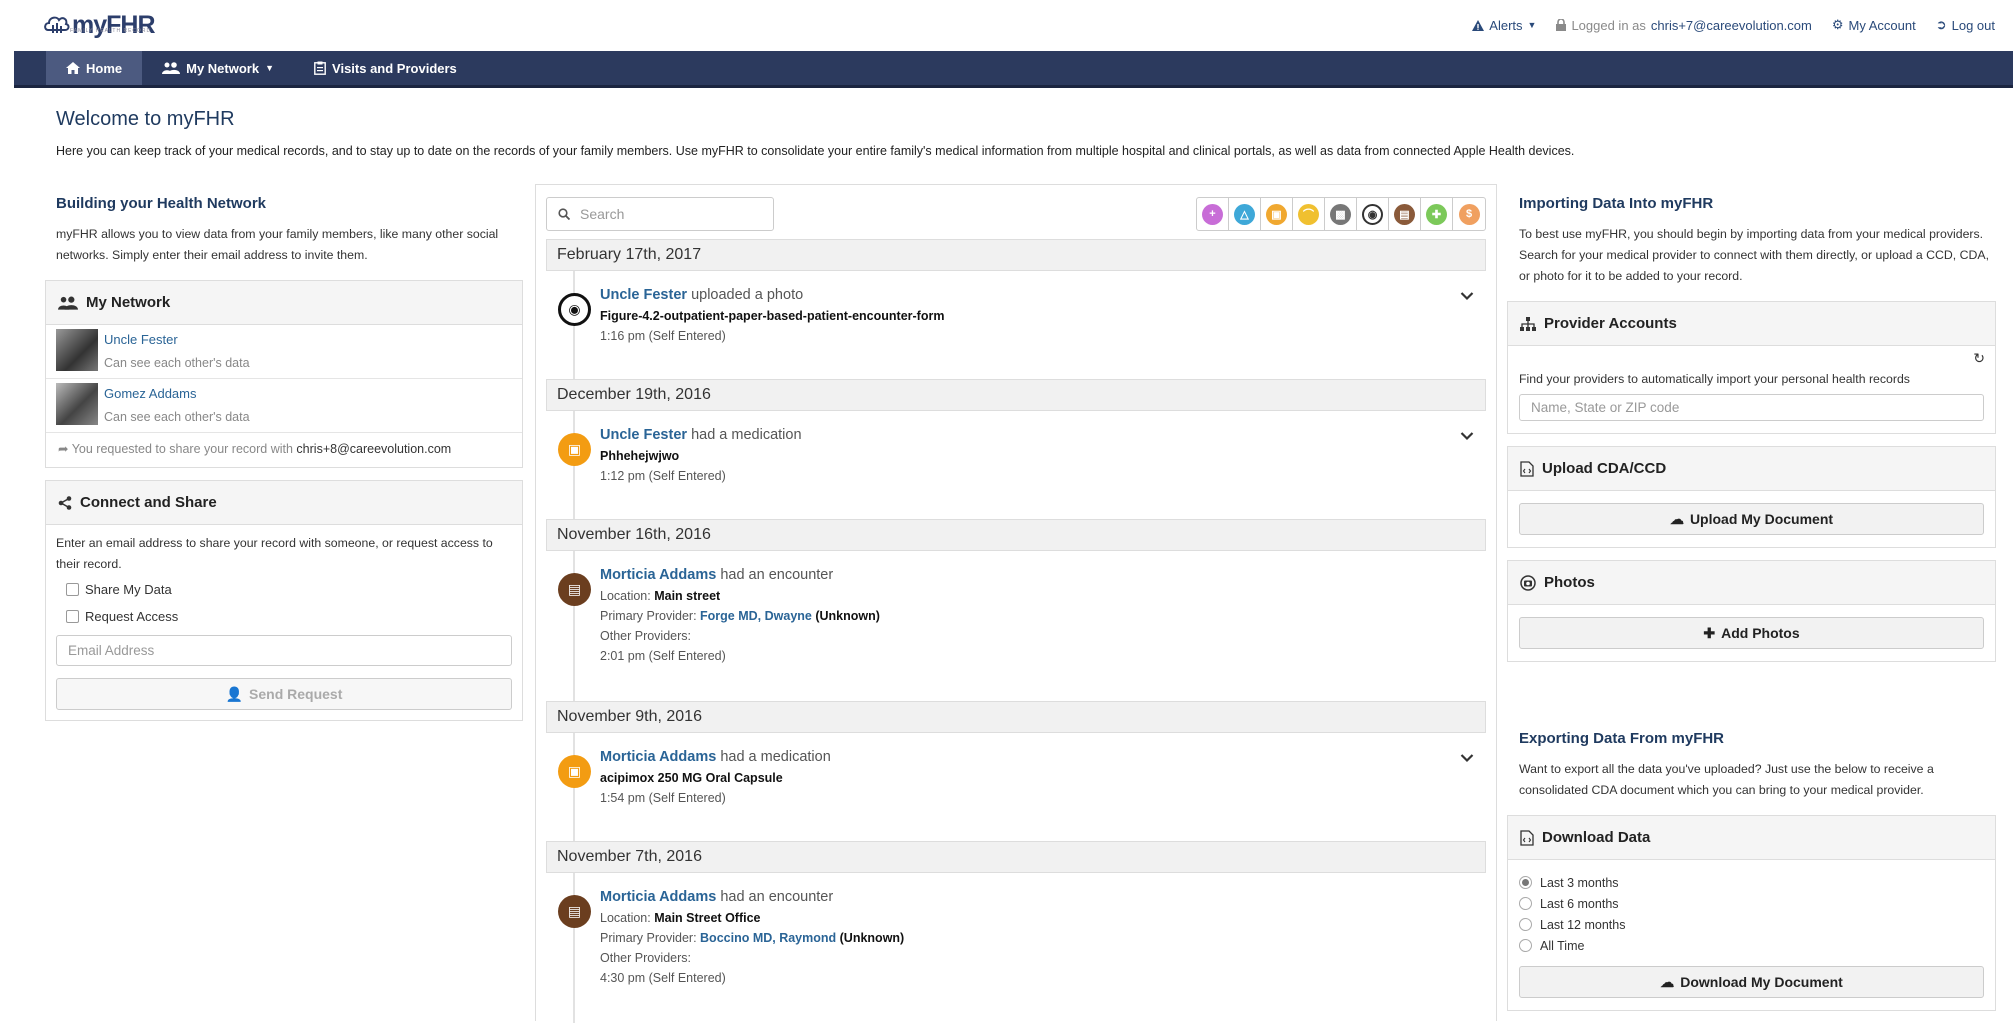 The width and height of the screenshot is (2013, 1023). Describe the element at coordinates (234, 693) in the screenshot. I see `add-user-icon: 👤` at that location.